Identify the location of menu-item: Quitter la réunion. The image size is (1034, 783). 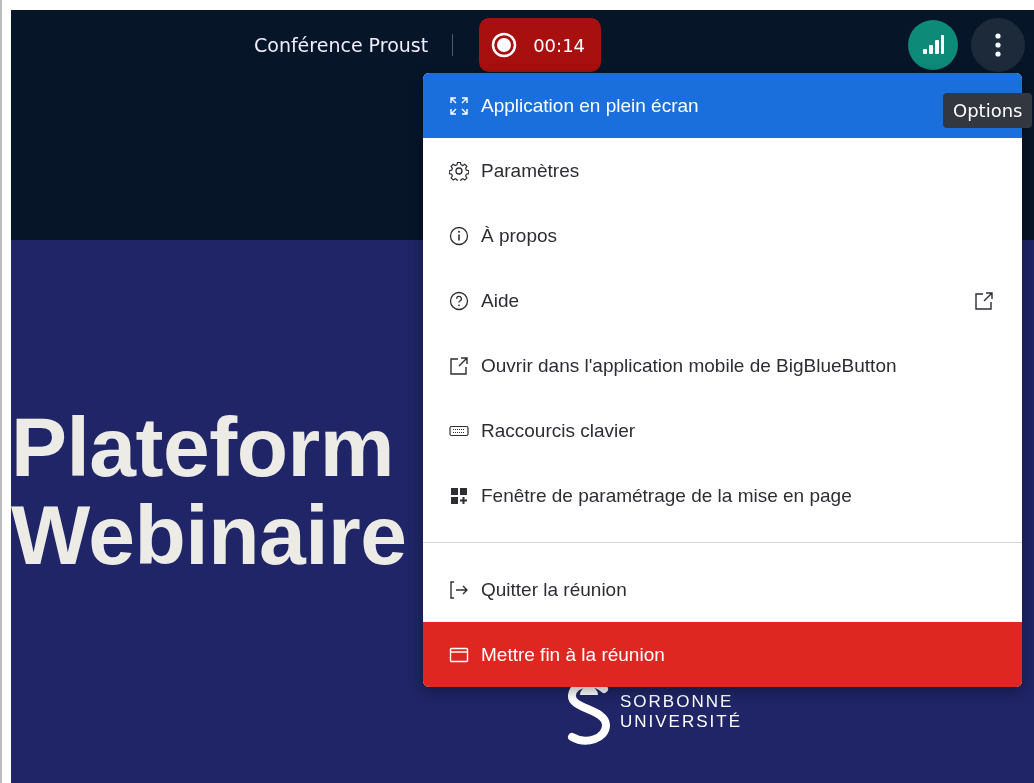
(722, 589).